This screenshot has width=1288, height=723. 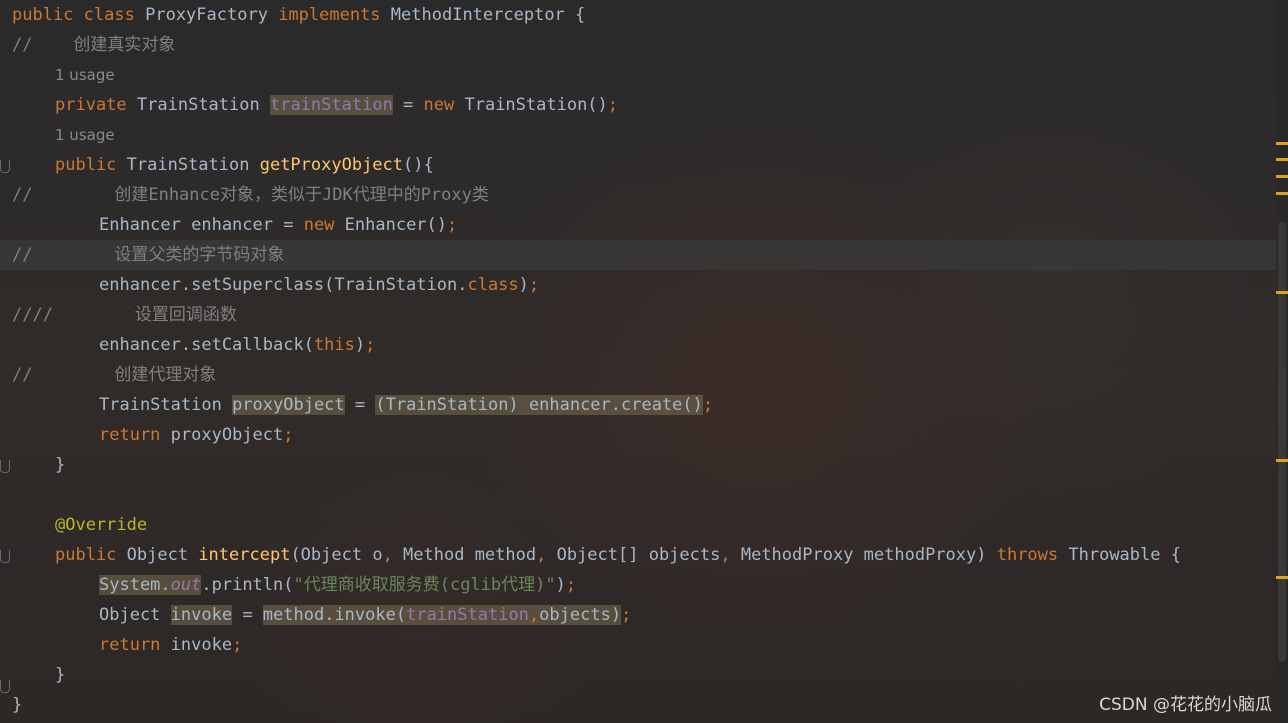 I want to click on constructor-call: TrainStation(), so click(x=531, y=105).